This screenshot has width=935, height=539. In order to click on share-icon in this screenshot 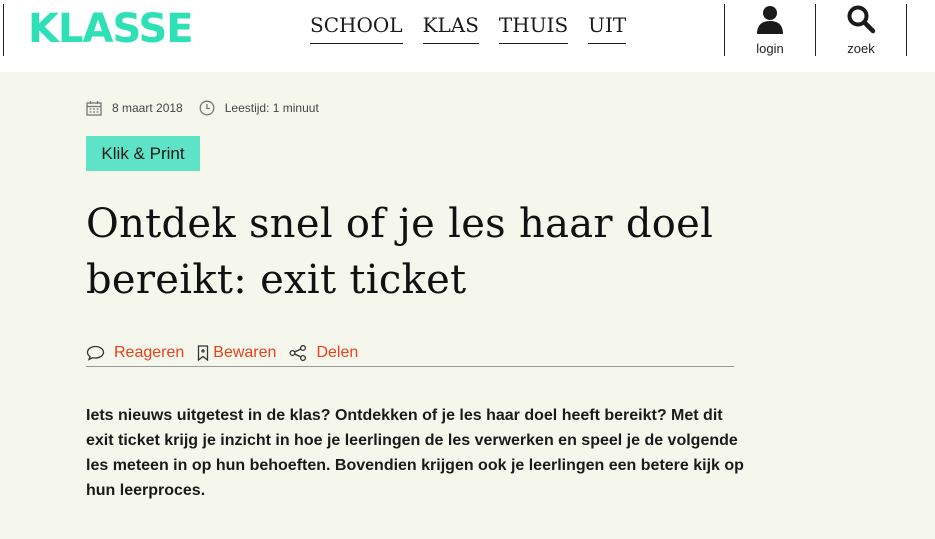, I will do `click(298, 353)`.